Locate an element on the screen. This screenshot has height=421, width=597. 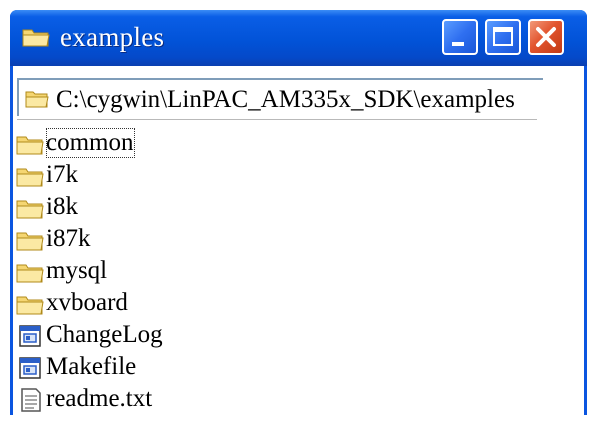
close-button is located at coordinates (546, 37).